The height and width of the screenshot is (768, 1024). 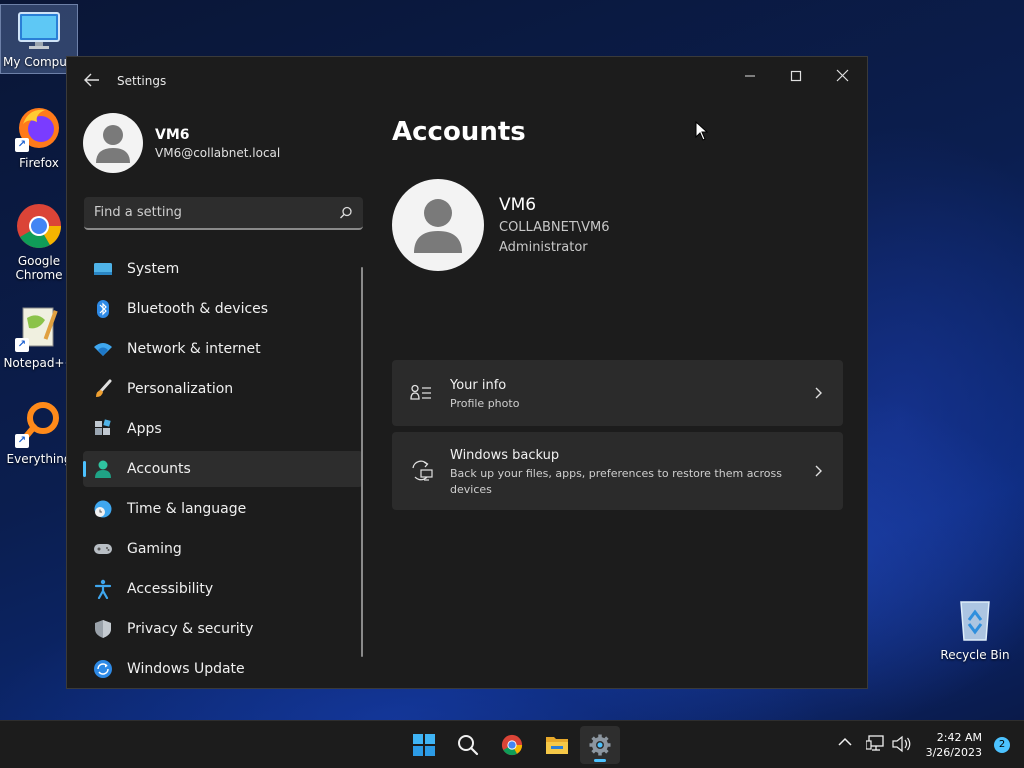 I want to click on start-button, so click(x=424, y=745).